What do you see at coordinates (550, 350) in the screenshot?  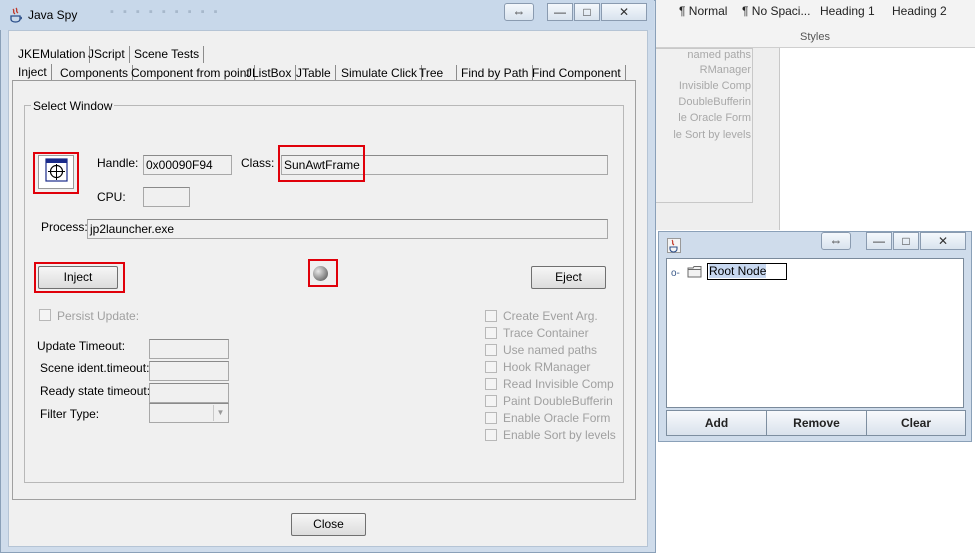 I see `use-named-paths-label: Use named paths` at bounding box center [550, 350].